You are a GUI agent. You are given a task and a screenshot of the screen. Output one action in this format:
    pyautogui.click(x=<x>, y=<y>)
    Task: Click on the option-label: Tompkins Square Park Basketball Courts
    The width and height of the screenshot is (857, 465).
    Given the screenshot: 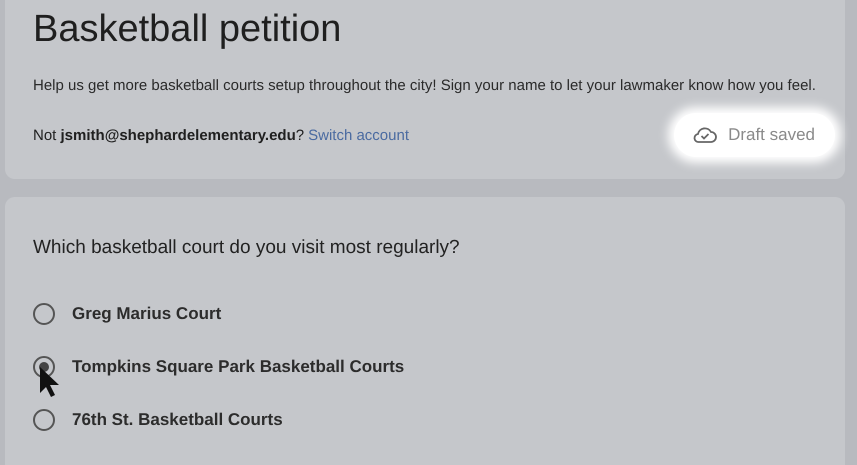 What is the action you would take?
    pyautogui.click(x=238, y=366)
    